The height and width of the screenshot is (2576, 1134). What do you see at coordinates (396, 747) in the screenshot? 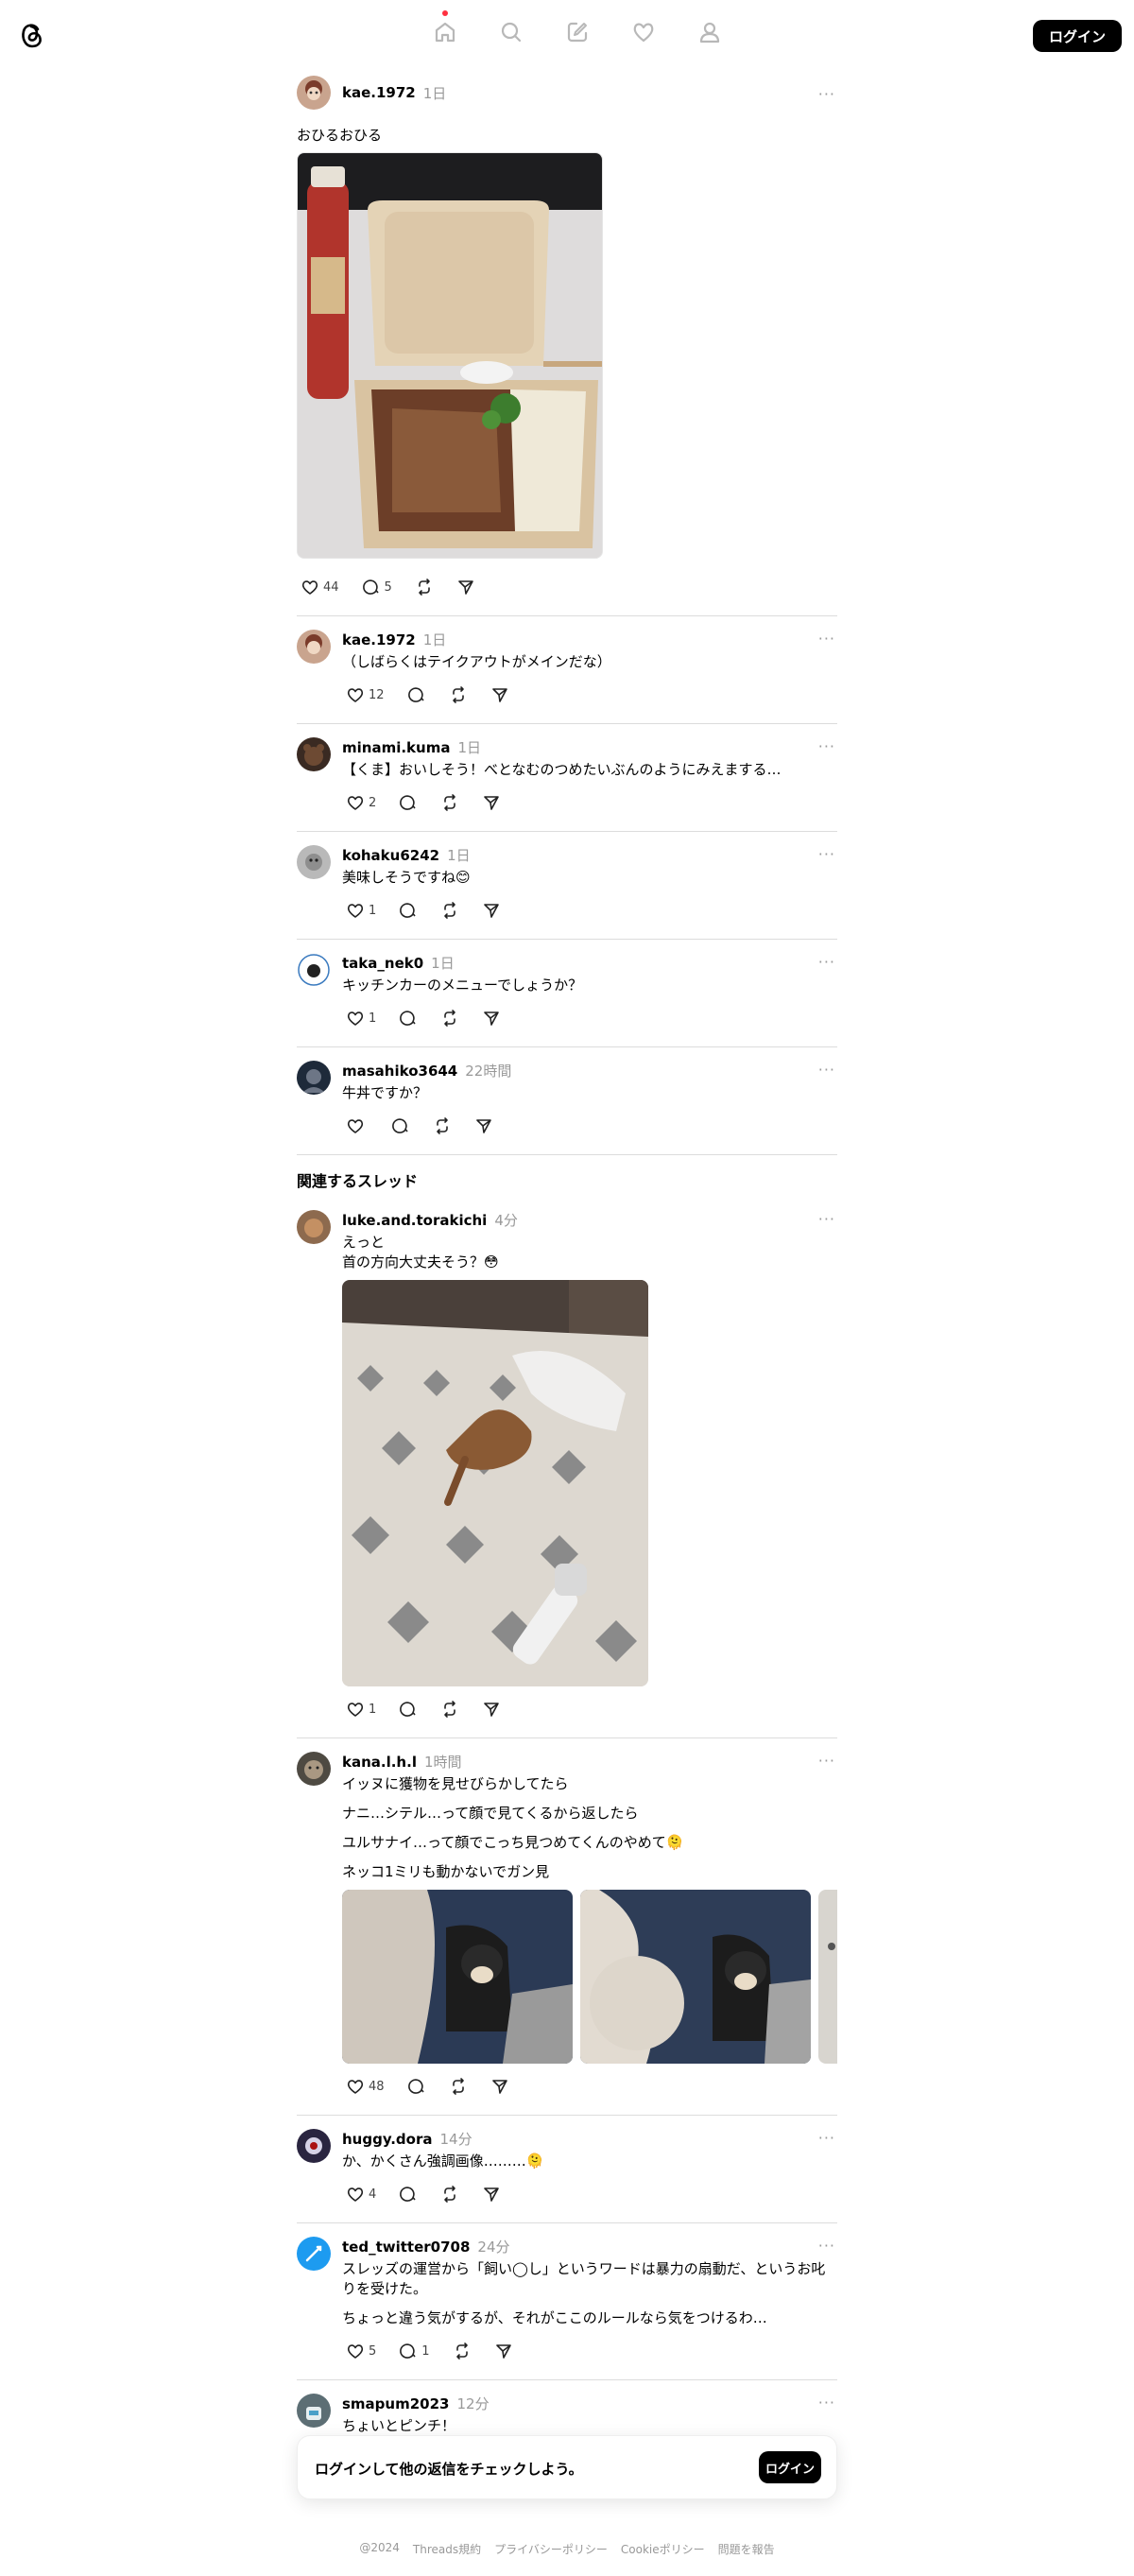
I see `username: minami.kuma` at bounding box center [396, 747].